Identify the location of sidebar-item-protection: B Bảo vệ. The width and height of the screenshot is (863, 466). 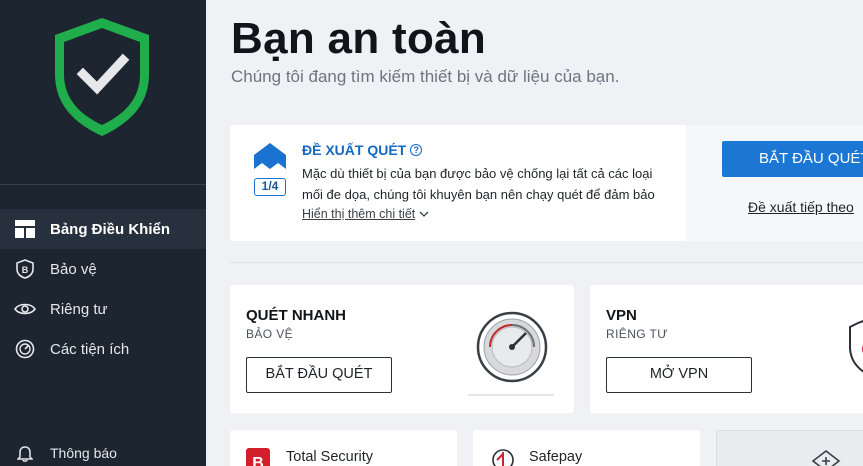
(103, 269).